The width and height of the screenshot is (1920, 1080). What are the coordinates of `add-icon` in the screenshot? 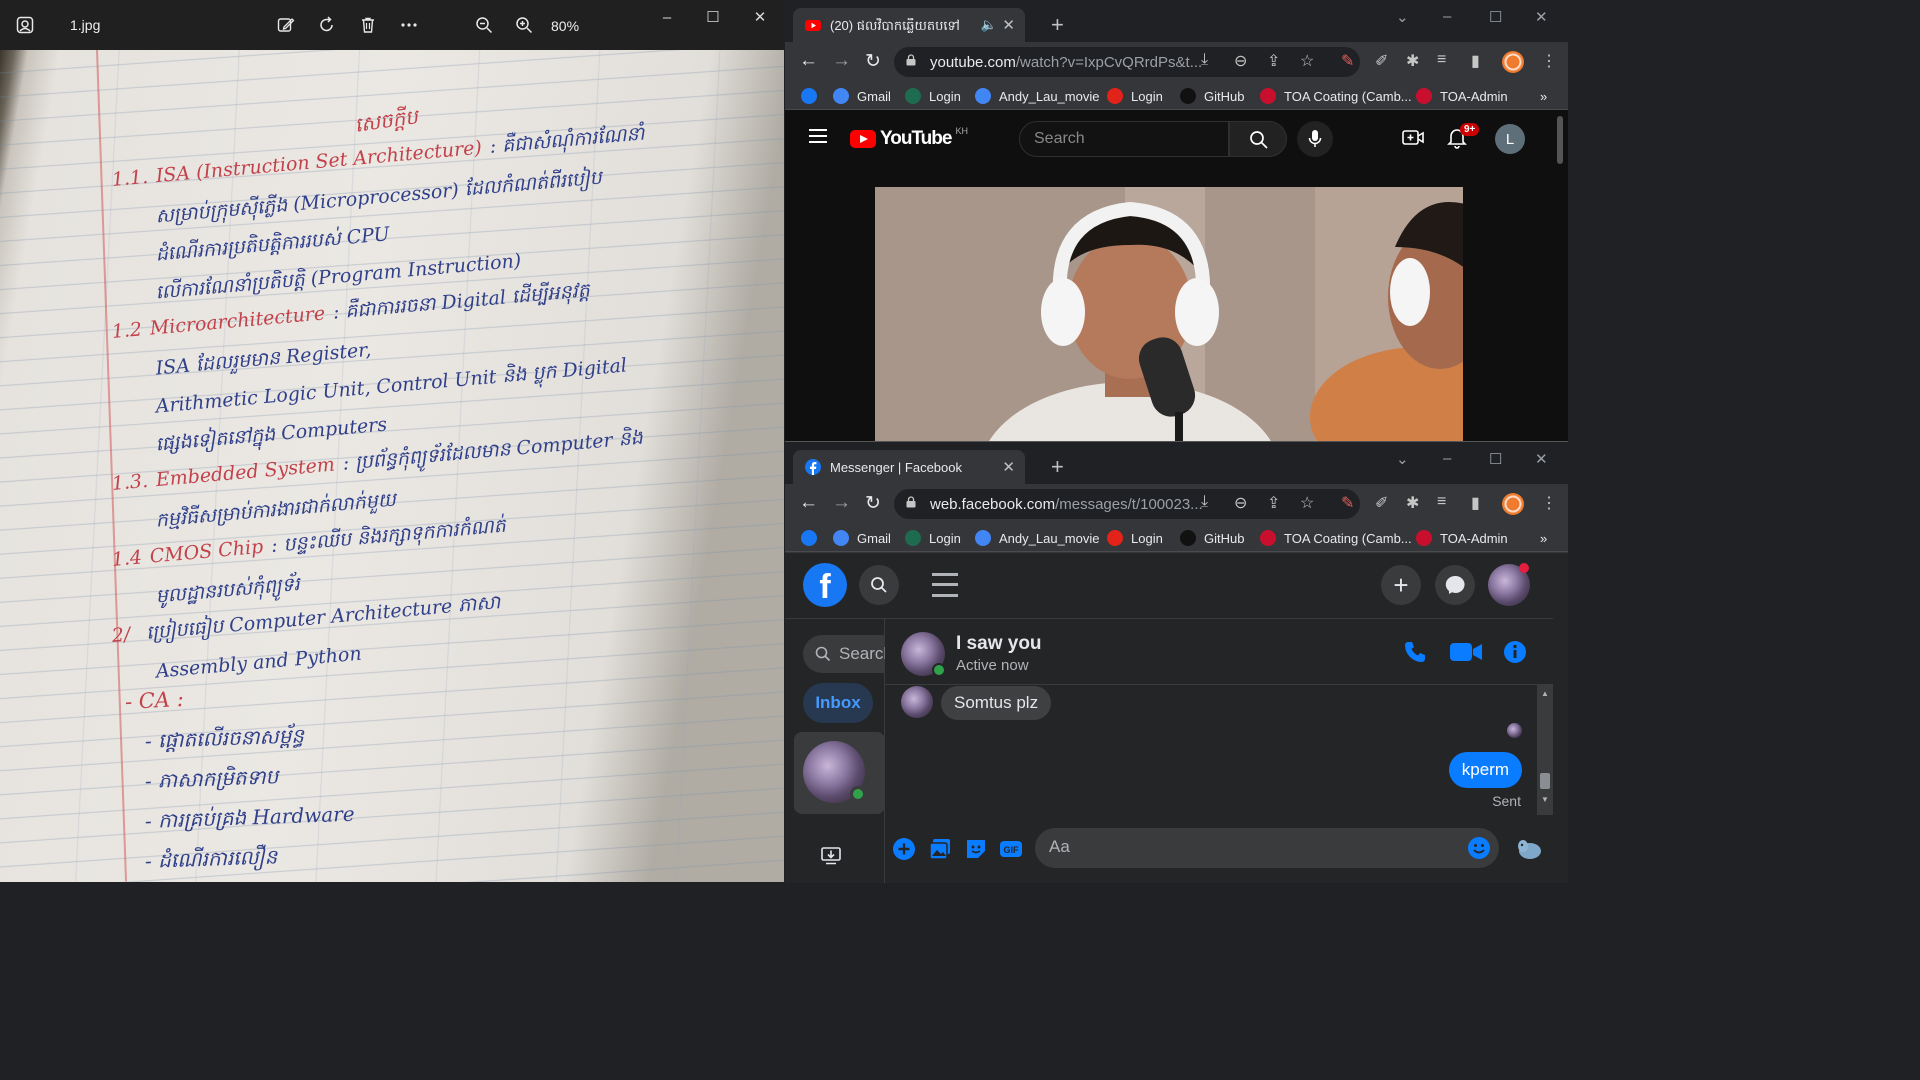 It's located at (904, 849).